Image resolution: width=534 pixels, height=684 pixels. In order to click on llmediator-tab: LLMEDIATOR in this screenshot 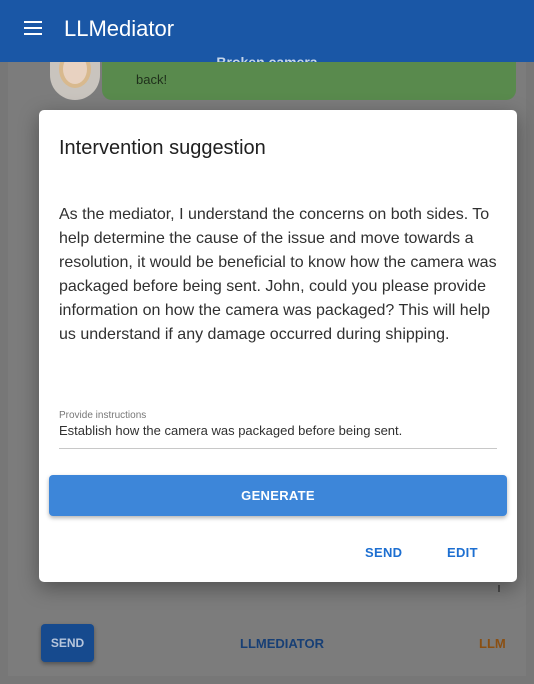, I will do `click(282, 643)`.